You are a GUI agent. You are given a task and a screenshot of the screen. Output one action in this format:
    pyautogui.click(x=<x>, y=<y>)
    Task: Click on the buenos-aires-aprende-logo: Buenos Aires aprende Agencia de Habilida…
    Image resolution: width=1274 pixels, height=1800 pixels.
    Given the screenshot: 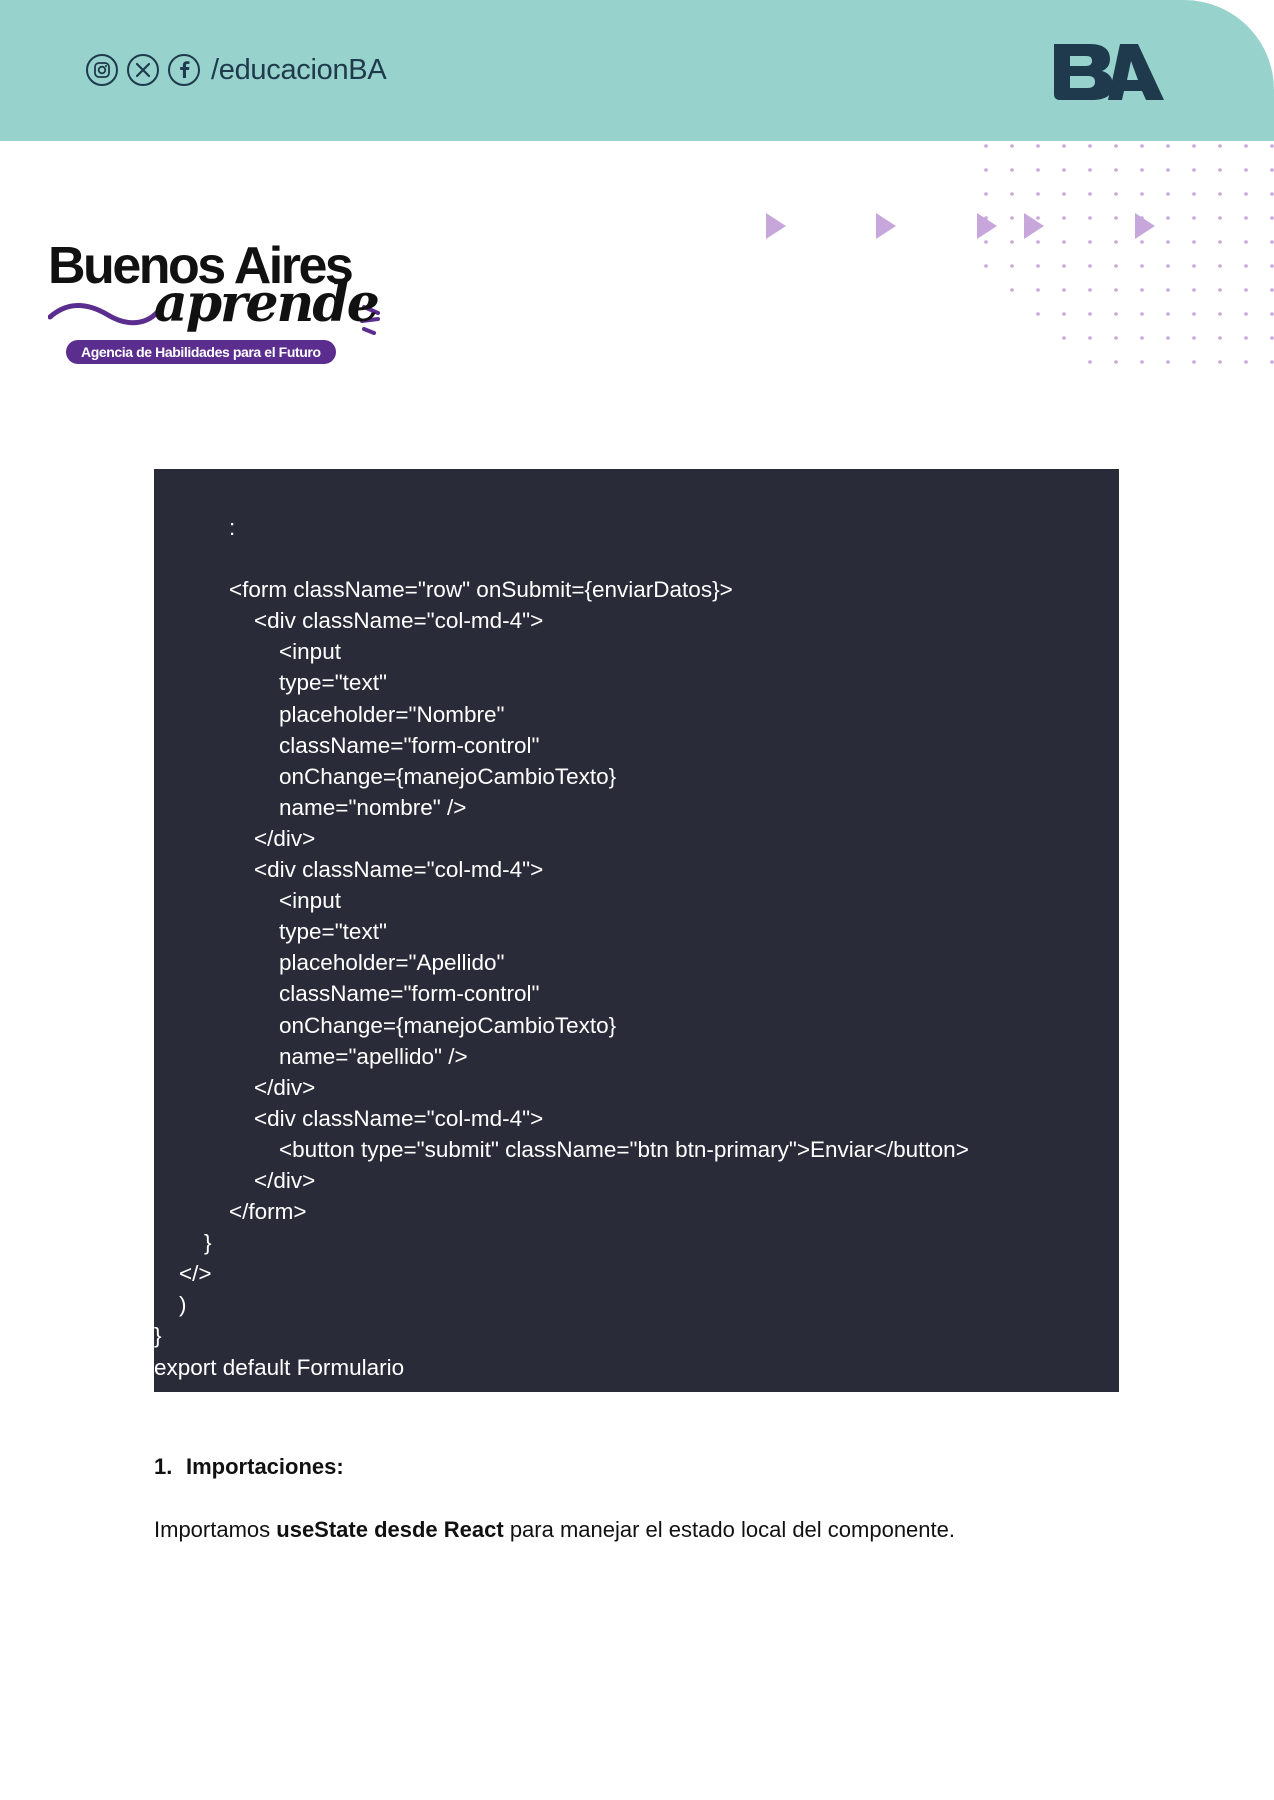 What is the action you would take?
    pyautogui.click(x=218, y=305)
    